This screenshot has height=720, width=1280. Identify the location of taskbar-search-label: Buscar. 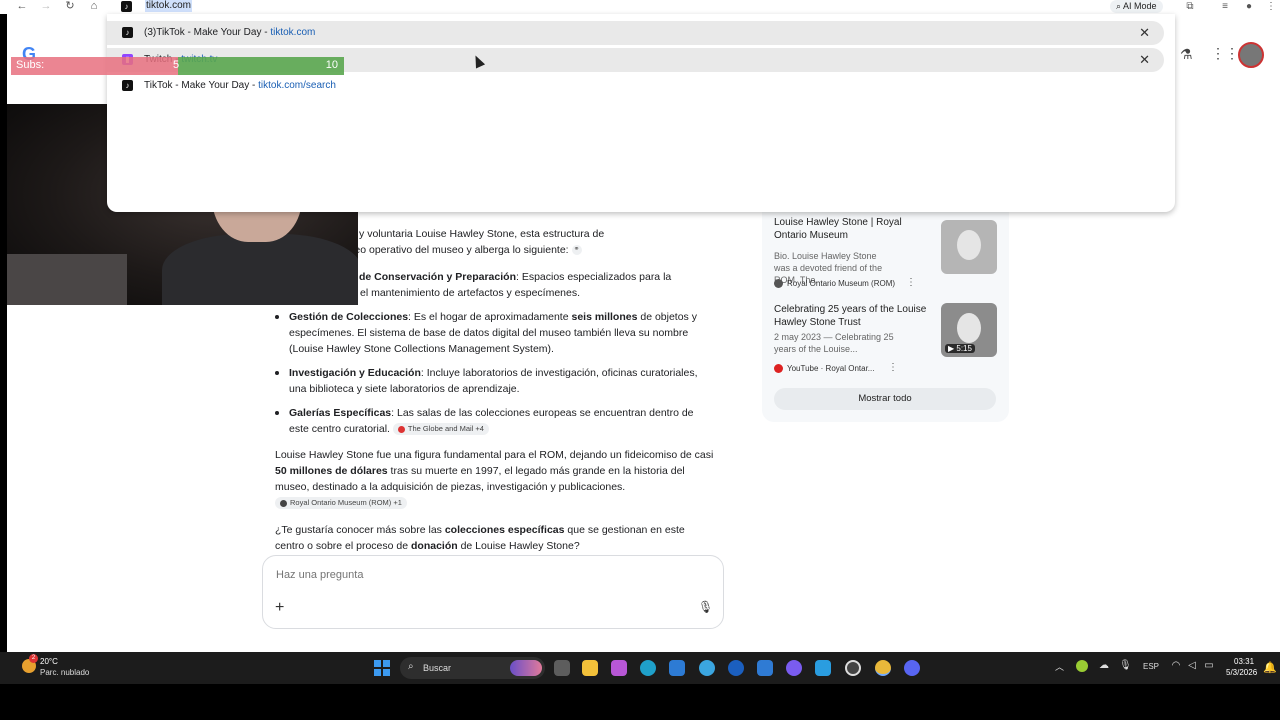
(437, 668).